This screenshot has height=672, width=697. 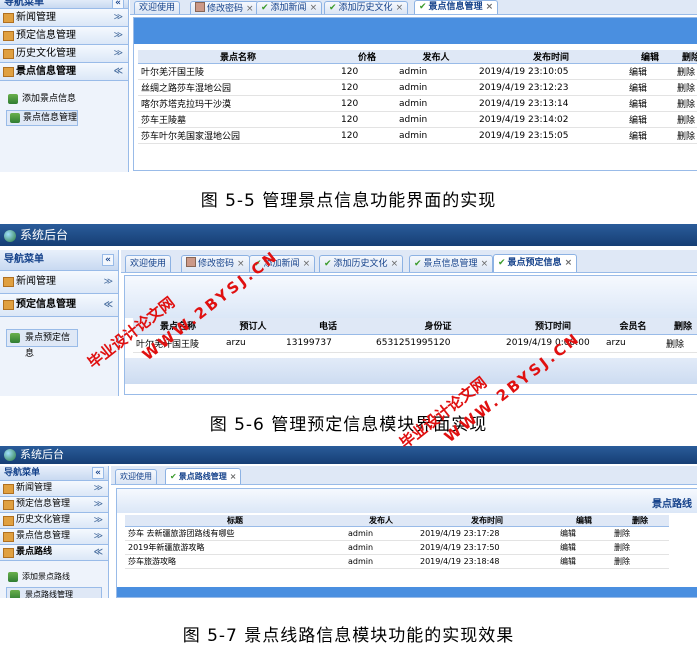 What do you see at coordinates (328, 326) in the screenshot?
I see `col-header: 电话` at bounding box center [328, 326].